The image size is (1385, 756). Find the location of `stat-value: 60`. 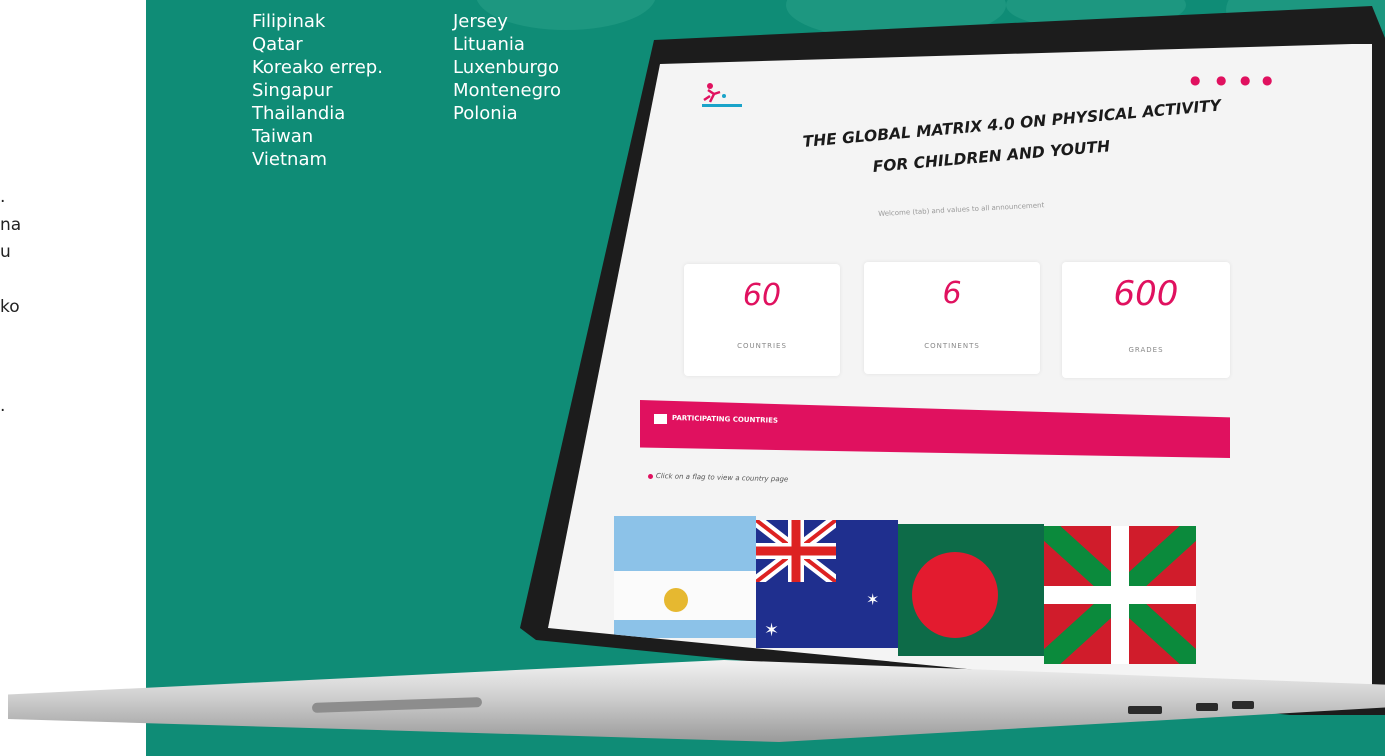

stat-value: 60 is located at coordinates (762, 295).